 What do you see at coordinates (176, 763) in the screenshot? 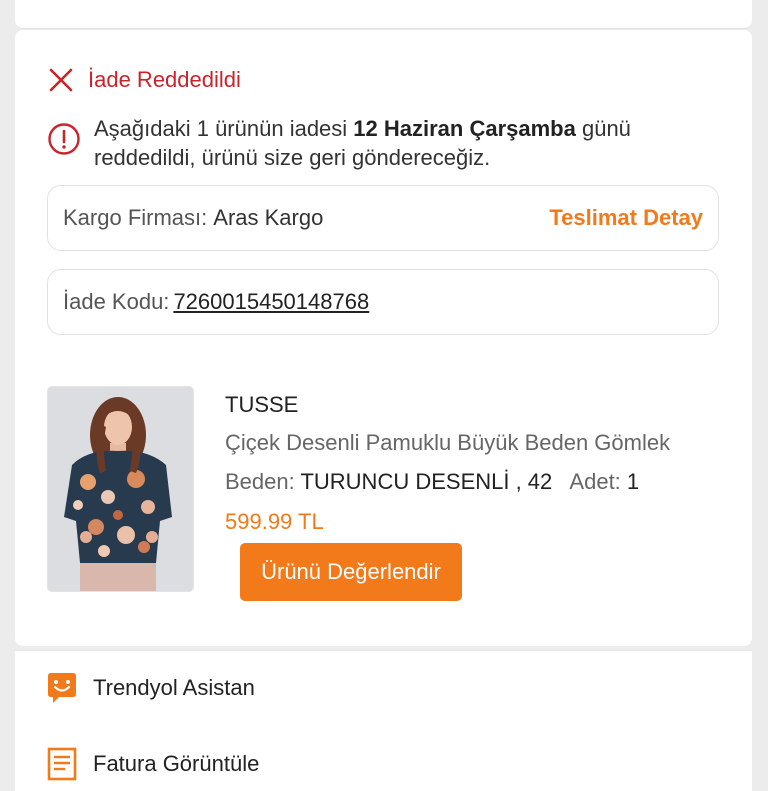
I see `menu-label-invoice: Fatura Görüntüle` at bounding box center [176, 763].